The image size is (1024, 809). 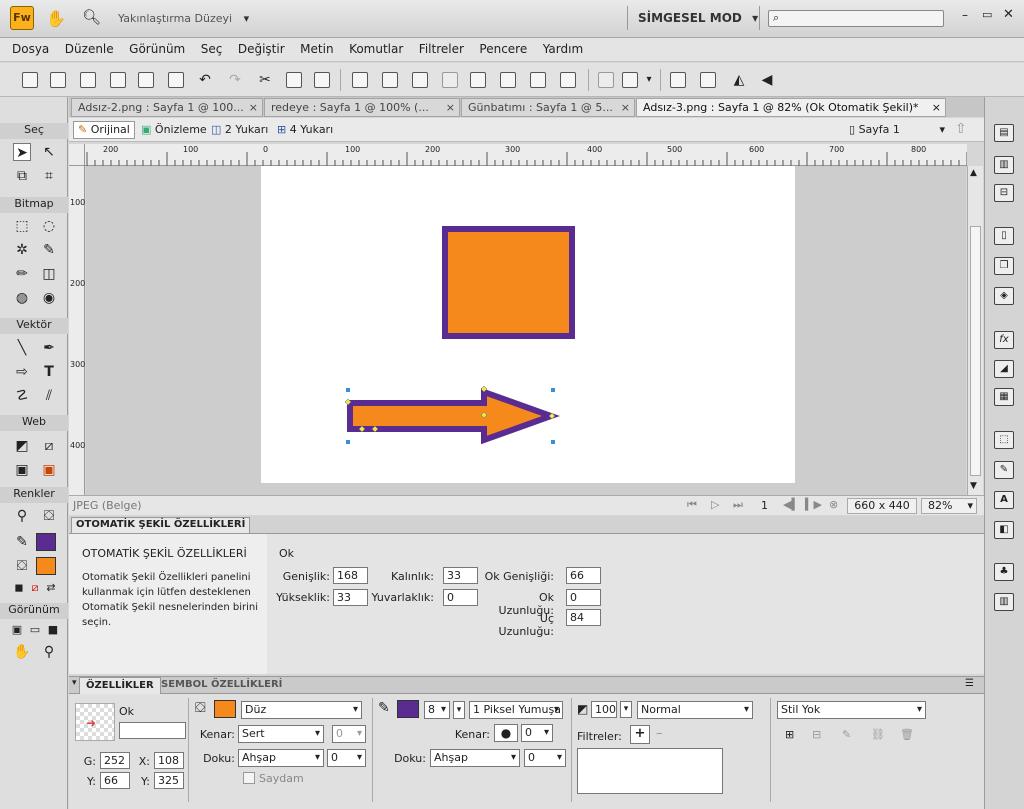 I want to click on menu-text: Metin, so click(x=316, y=49).